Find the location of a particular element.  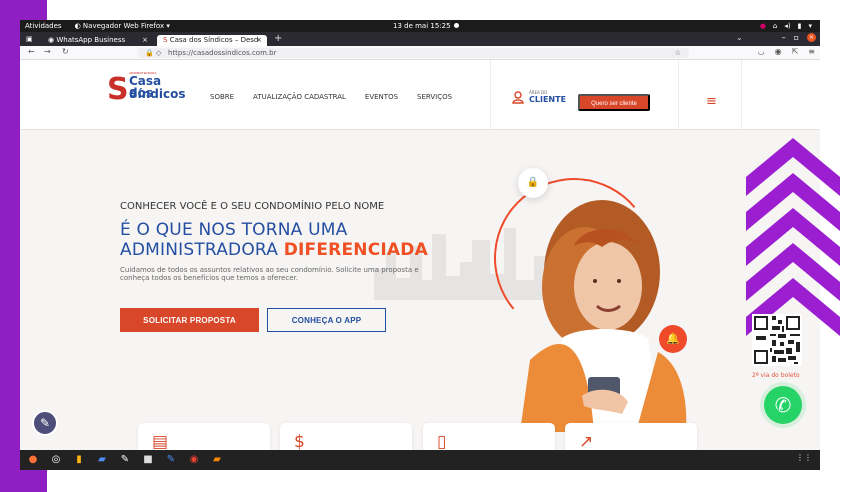

menu-sobre: SOBRE is located at coordinates (222, 97).